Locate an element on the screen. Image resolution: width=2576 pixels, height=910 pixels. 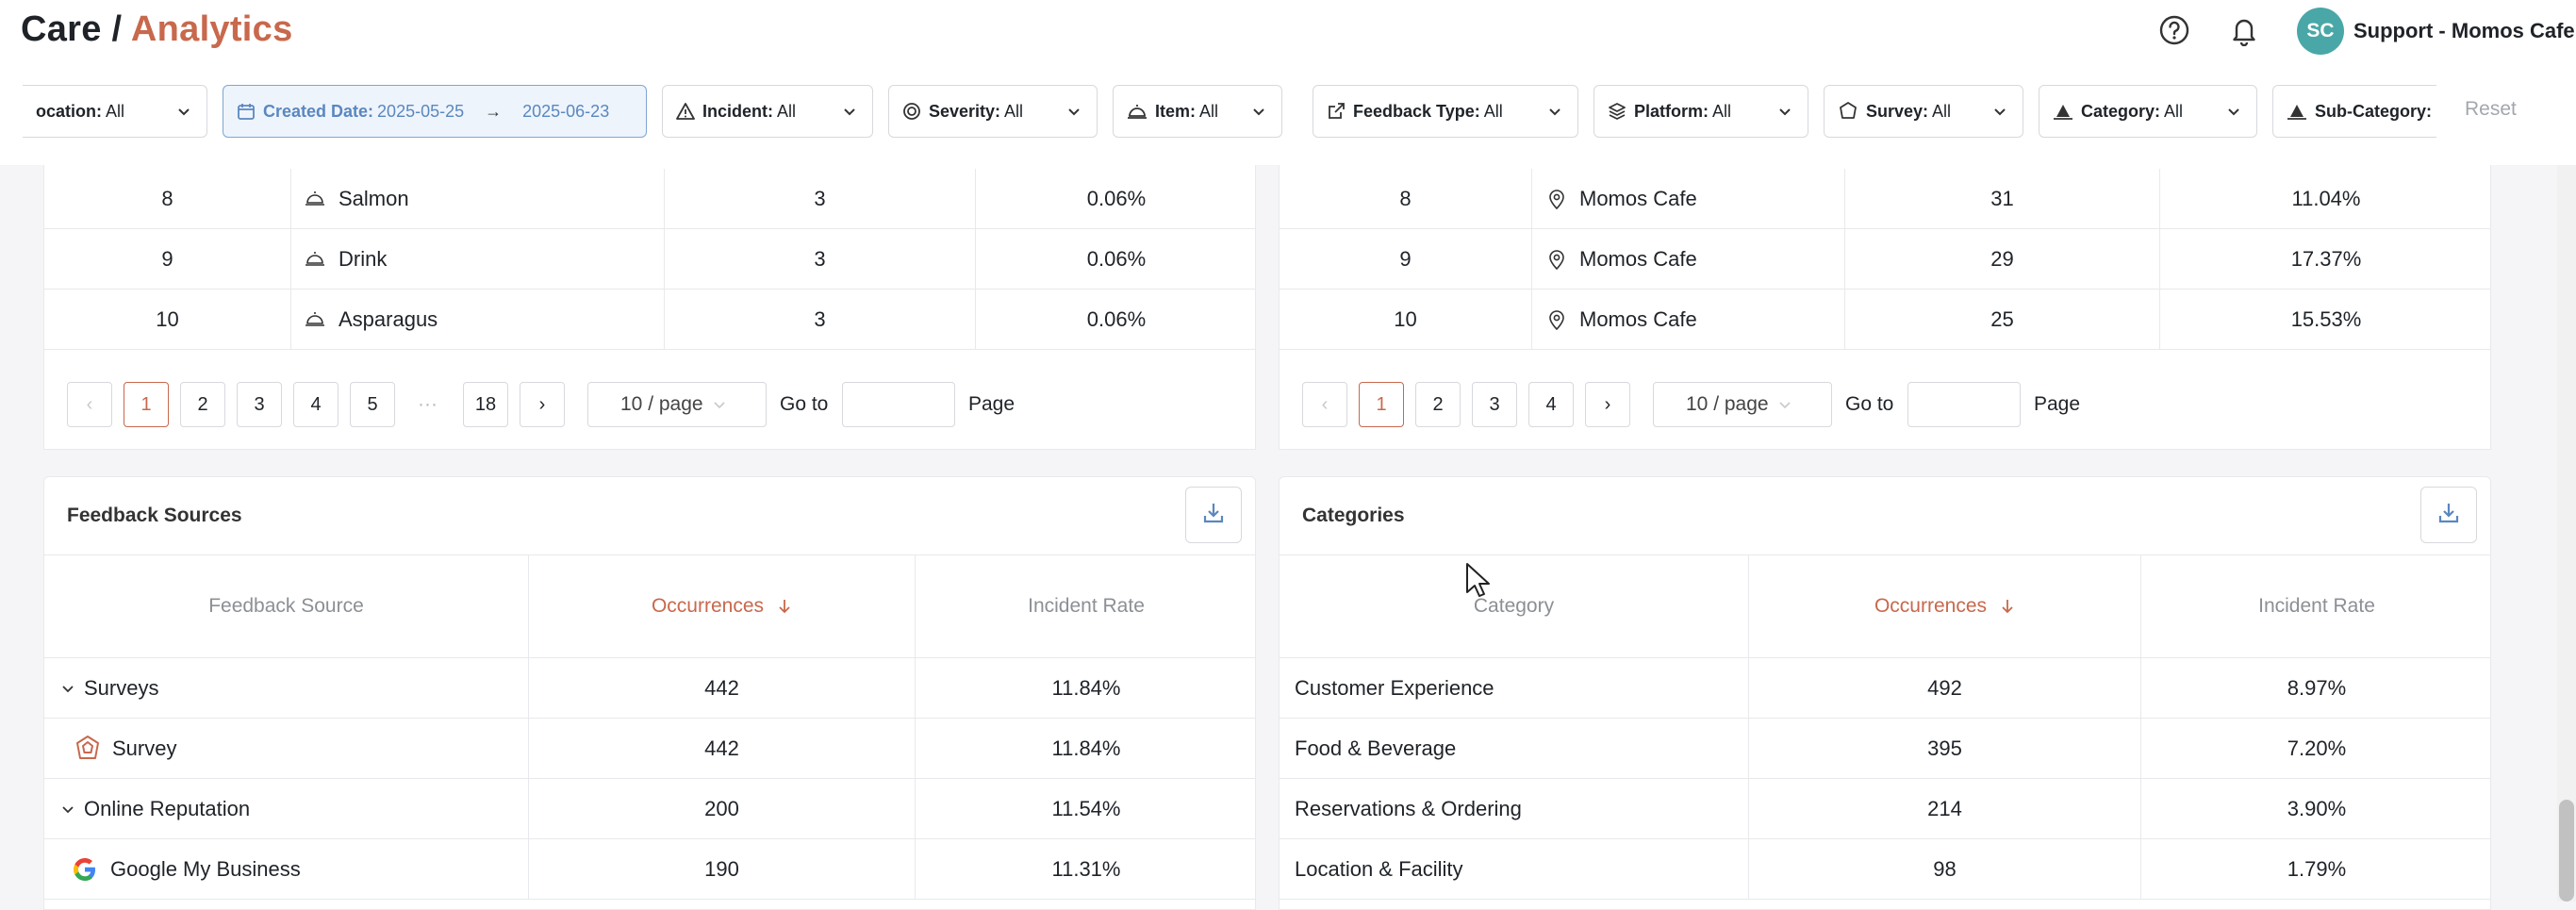
category-icon is located at coordinates (2297, 111).